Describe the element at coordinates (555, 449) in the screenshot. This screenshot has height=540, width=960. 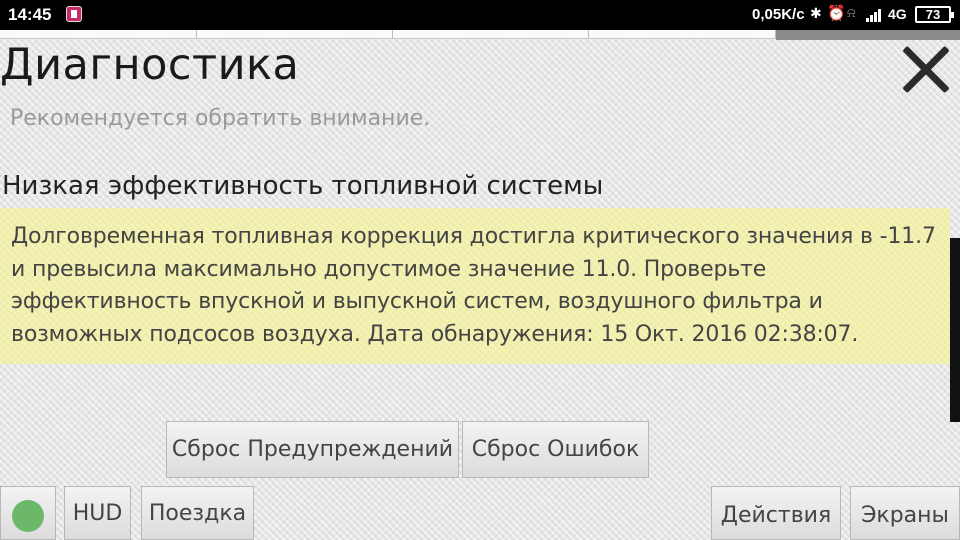
I see `reset-errors-button: Сброс Ошибок` at that location.